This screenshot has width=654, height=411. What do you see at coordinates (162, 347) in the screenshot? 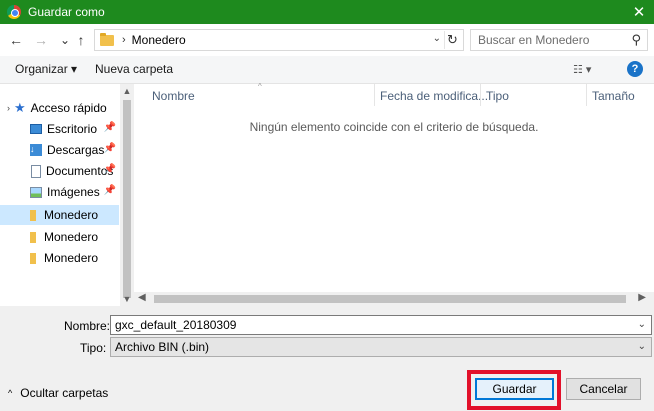
I see `filetype-value: Archivo BIN (.bin)` at bounding box center [162, 347].